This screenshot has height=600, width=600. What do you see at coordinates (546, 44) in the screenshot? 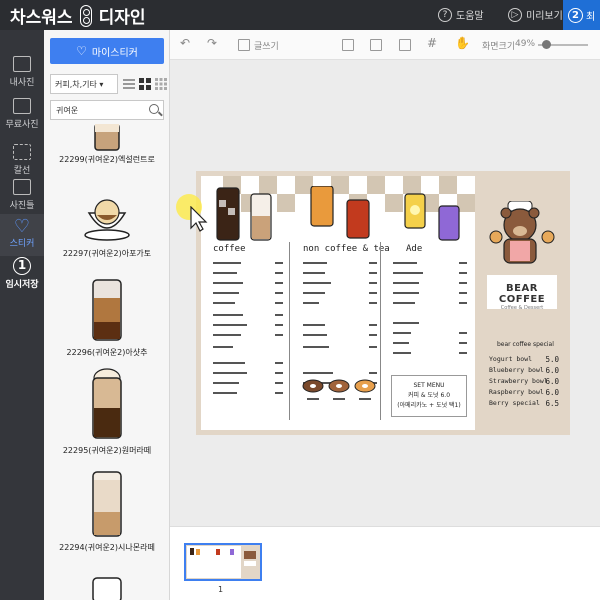
I see `zoom-slider-handle` at bounding box center [546, 44].